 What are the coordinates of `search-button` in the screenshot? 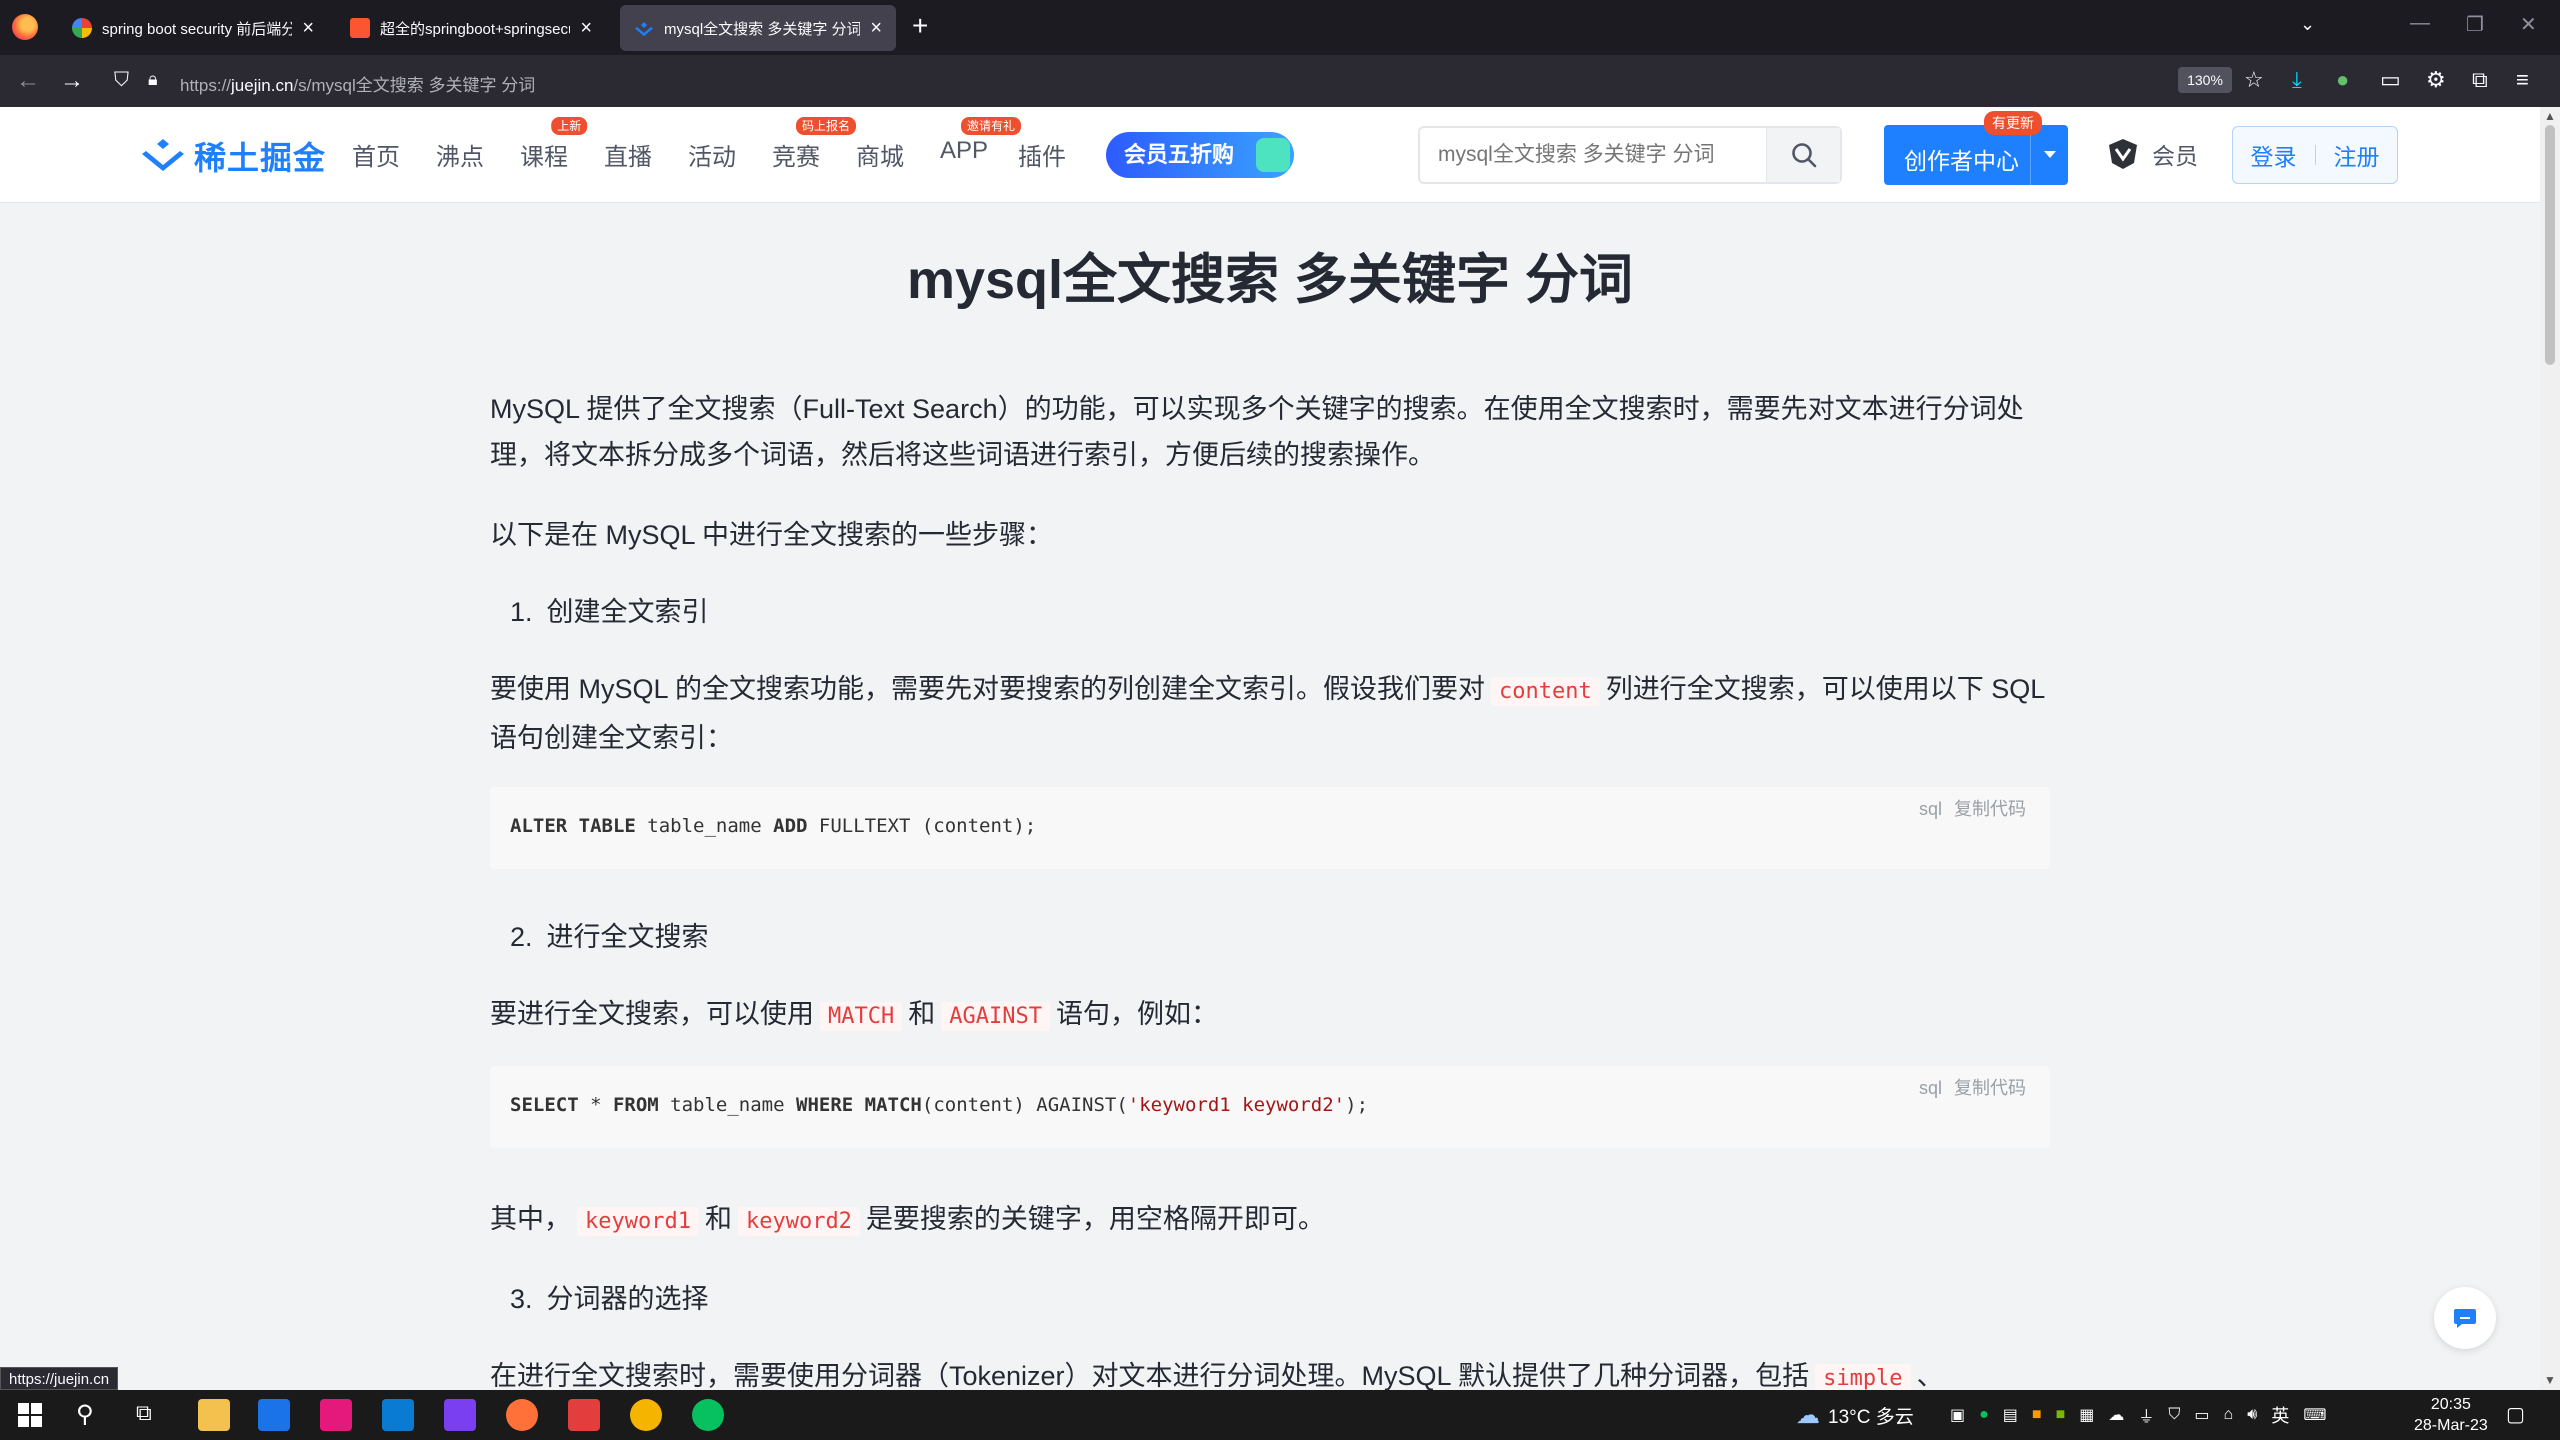 It's located at (1803, 155).